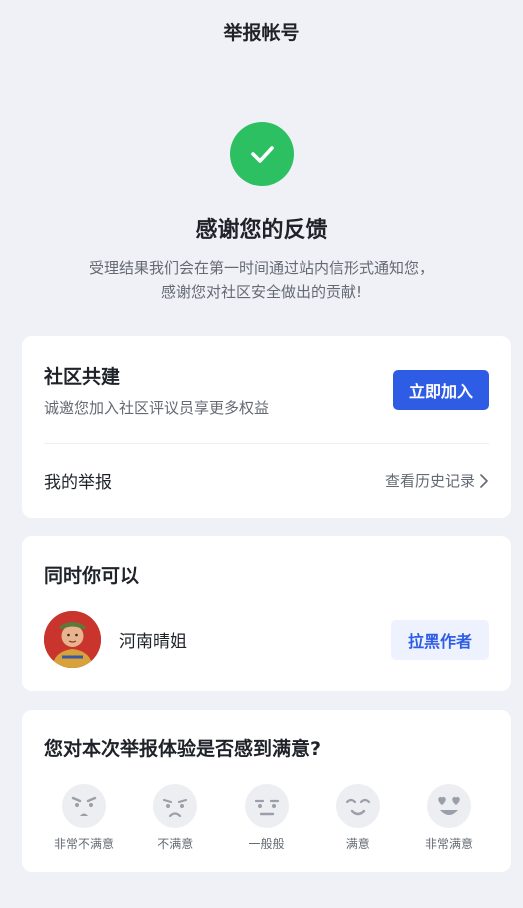  I want to click on community-title: 社区共建, so click(82, 376).